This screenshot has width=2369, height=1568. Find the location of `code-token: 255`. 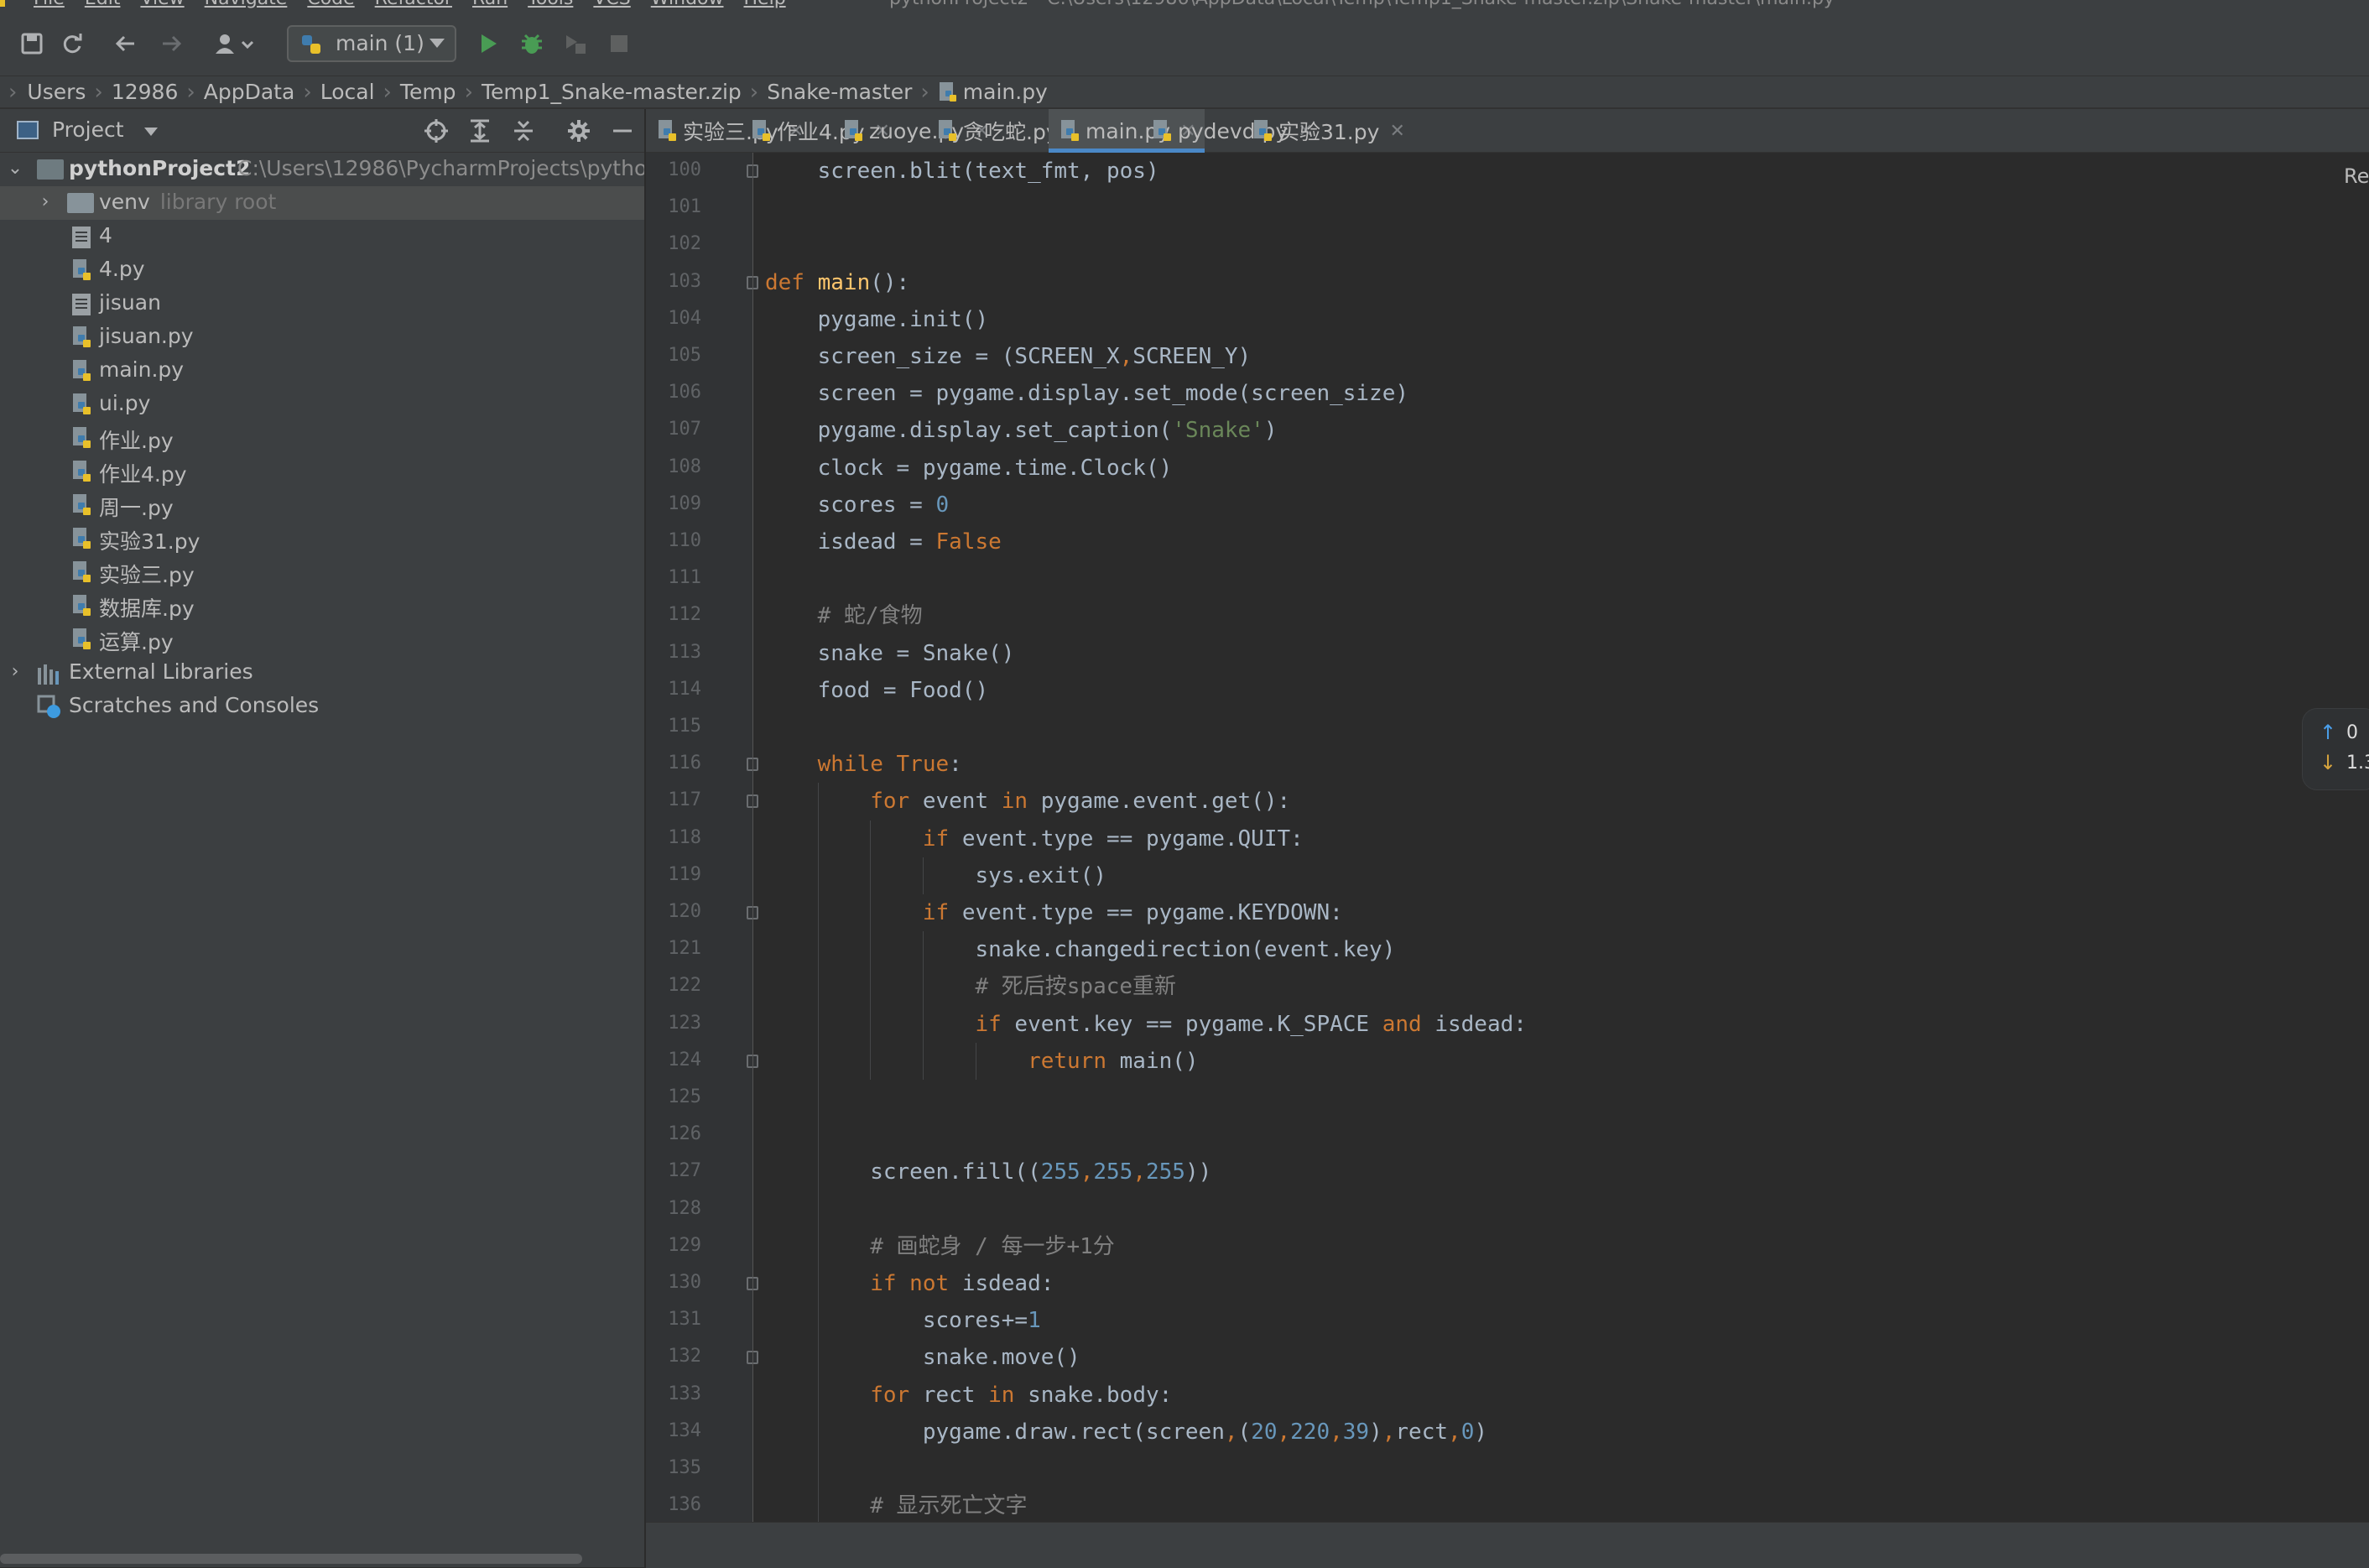

code-token: 255 is located at coordinates (1113, 1172).